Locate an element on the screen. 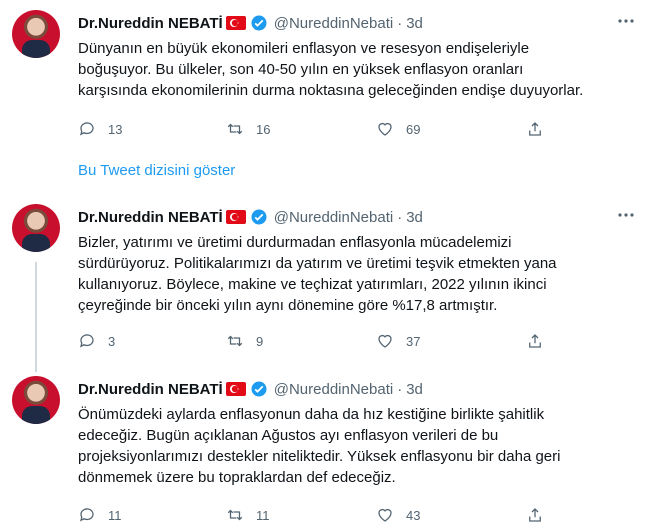 The image size is (650, 530). show-thread-link: Bu Tweet dizisini göster is located at coordinates (156, 170).